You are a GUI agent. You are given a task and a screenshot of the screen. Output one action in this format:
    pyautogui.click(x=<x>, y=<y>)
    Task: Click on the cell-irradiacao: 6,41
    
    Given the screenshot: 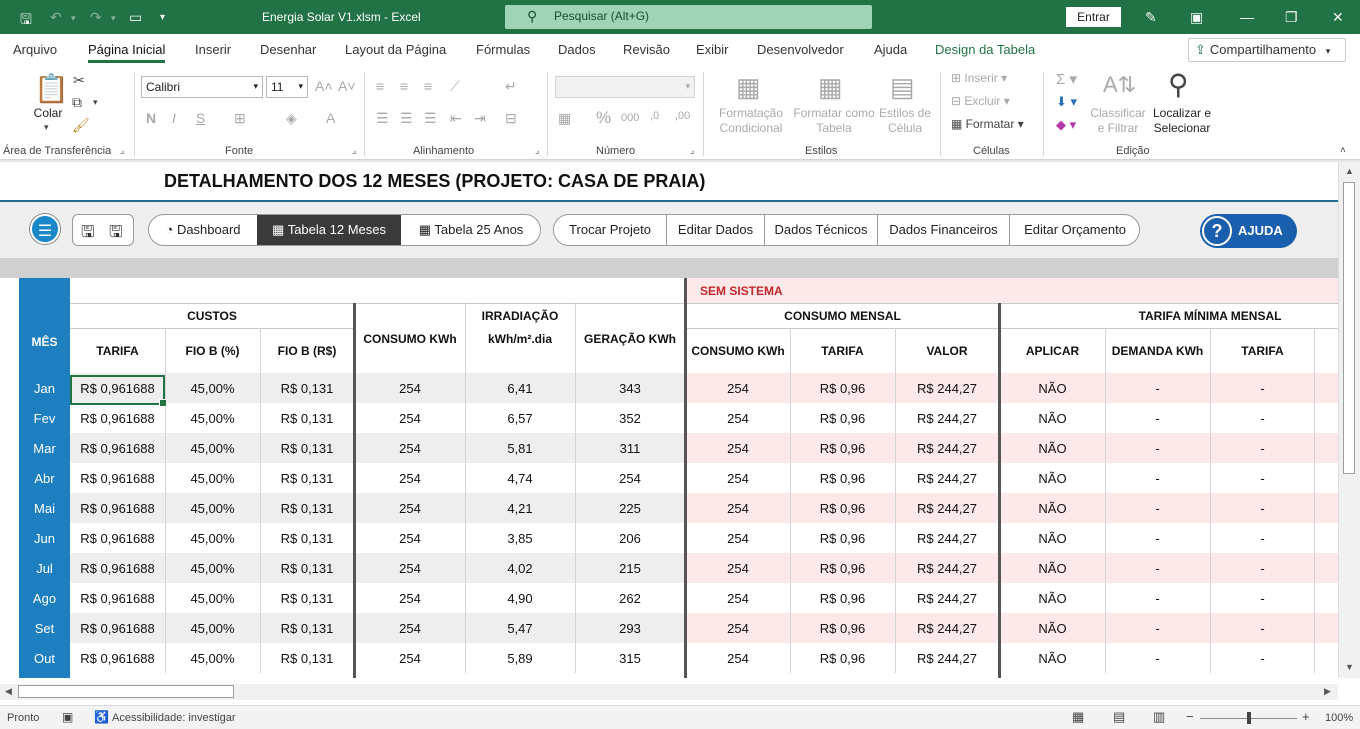 What is the action you would take?
    pyautogui.click(x=520, y=388)
    